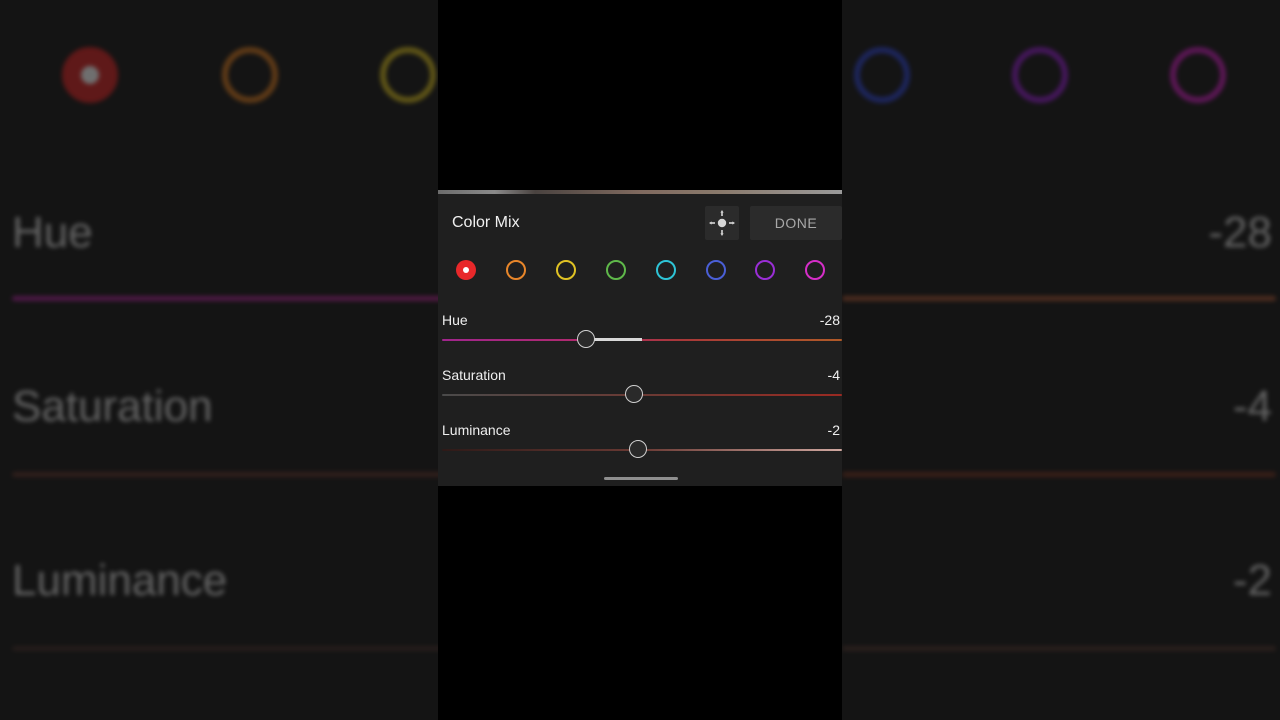 This screenshot has width=1280, height=720. Describe the element at coordinates (796, 223) in the screenshot. I see `done-button: DONE` at that location.